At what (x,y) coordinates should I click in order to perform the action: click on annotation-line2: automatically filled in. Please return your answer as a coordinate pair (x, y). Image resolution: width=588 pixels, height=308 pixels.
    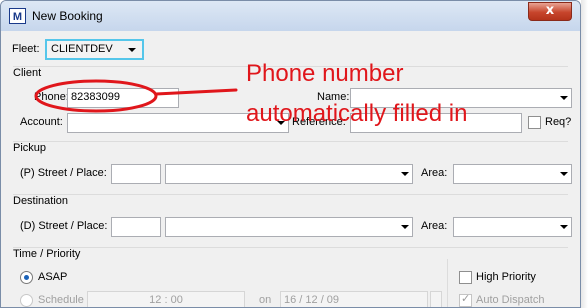
    Looking at the image, I should click on (357, 113).